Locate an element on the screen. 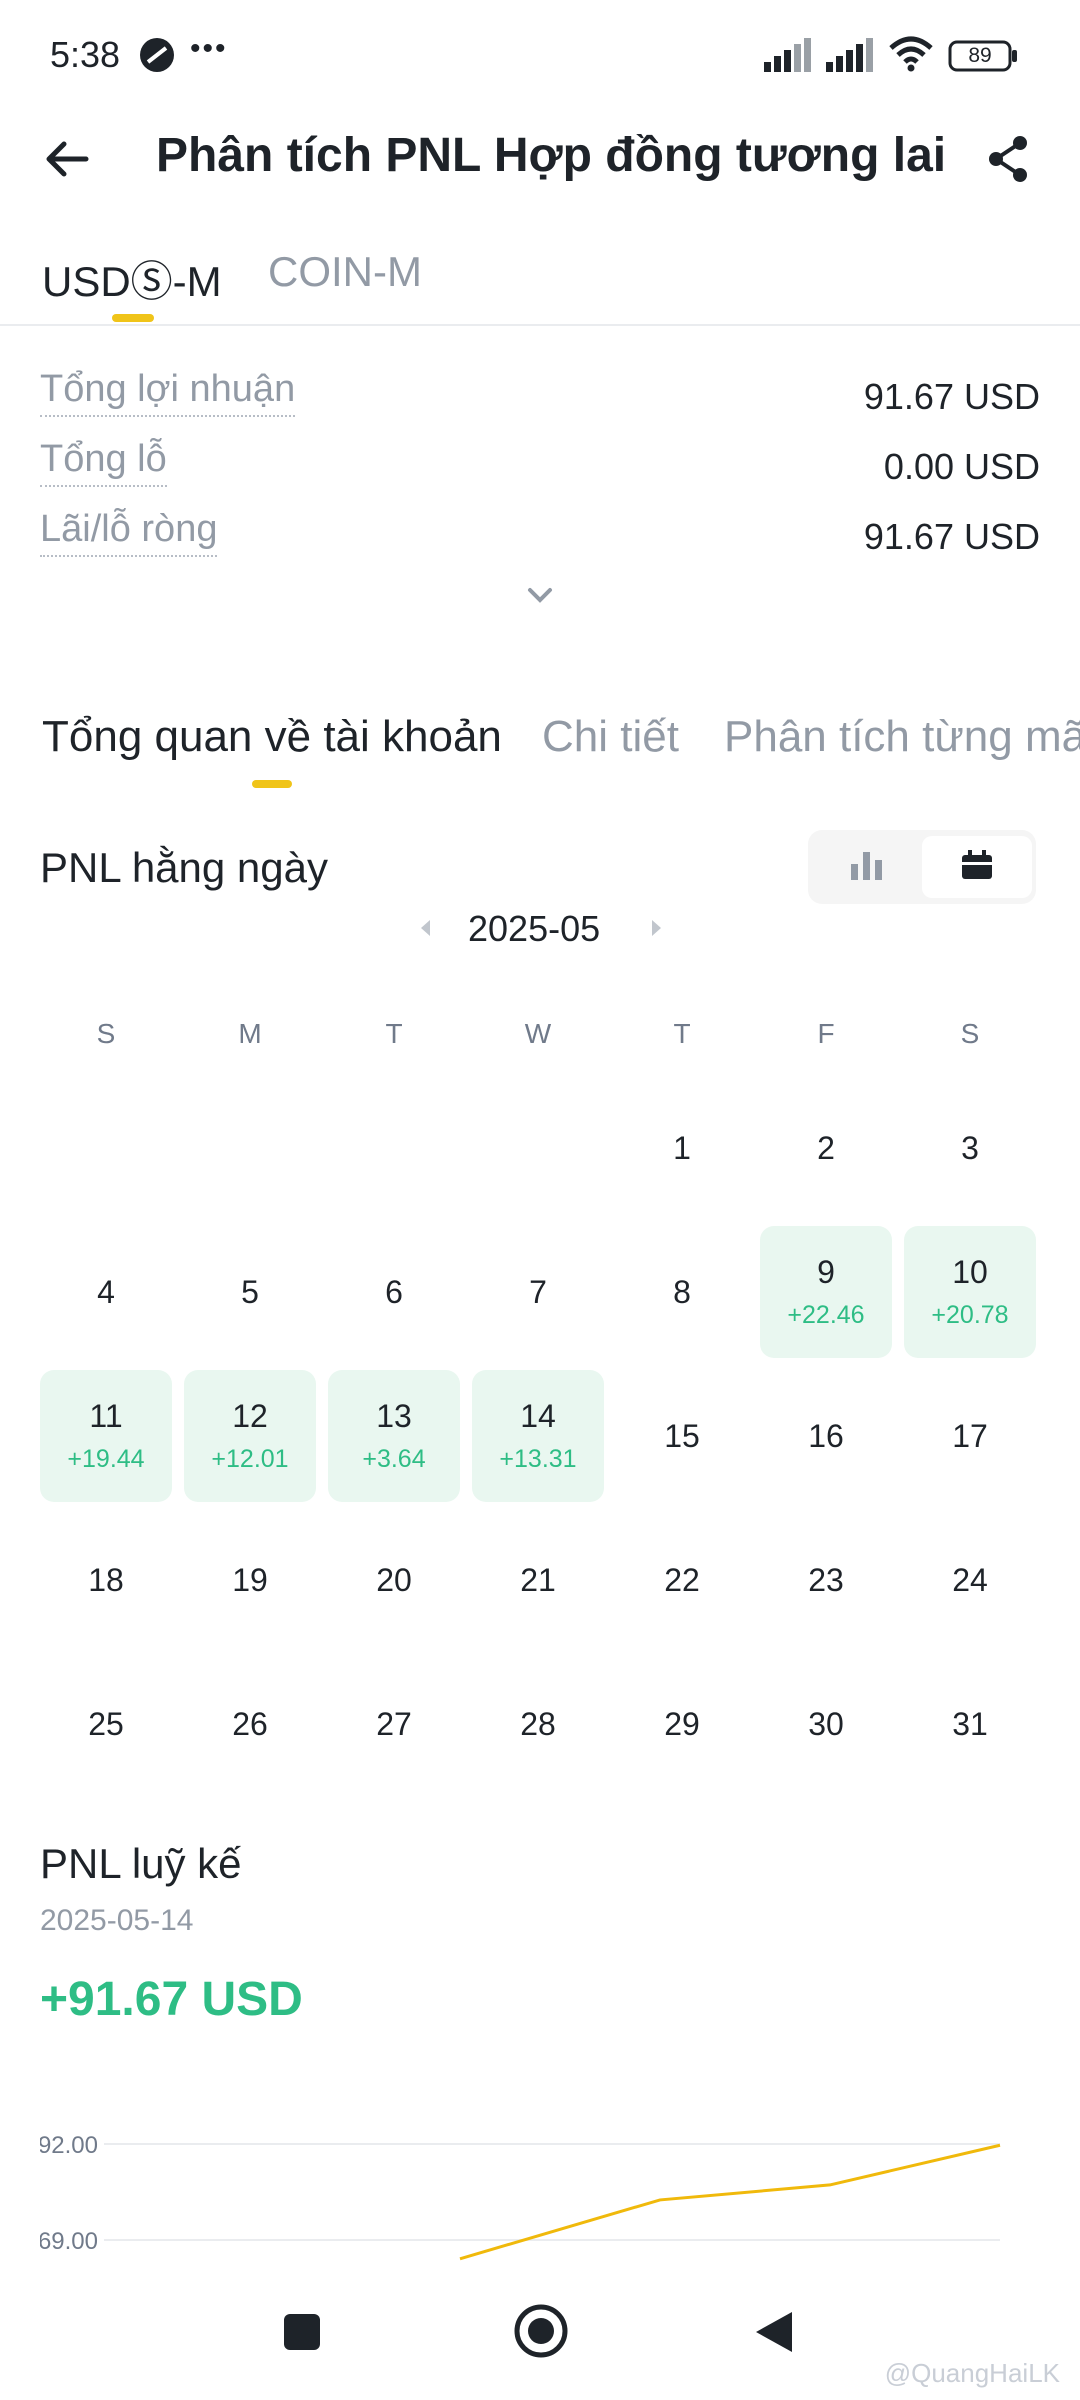 Image resolution: width=1080 pixels, height=2400 pixels. share-icon is located at coordinates (1008, 161).